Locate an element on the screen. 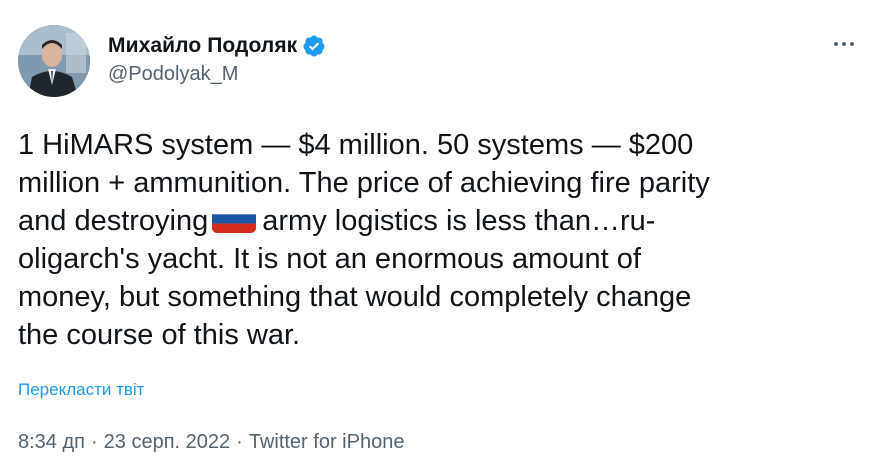 Image resolution: width=884 pixels, height=476 pixels. verified-badge-icon is located at coordinates (314, 46).